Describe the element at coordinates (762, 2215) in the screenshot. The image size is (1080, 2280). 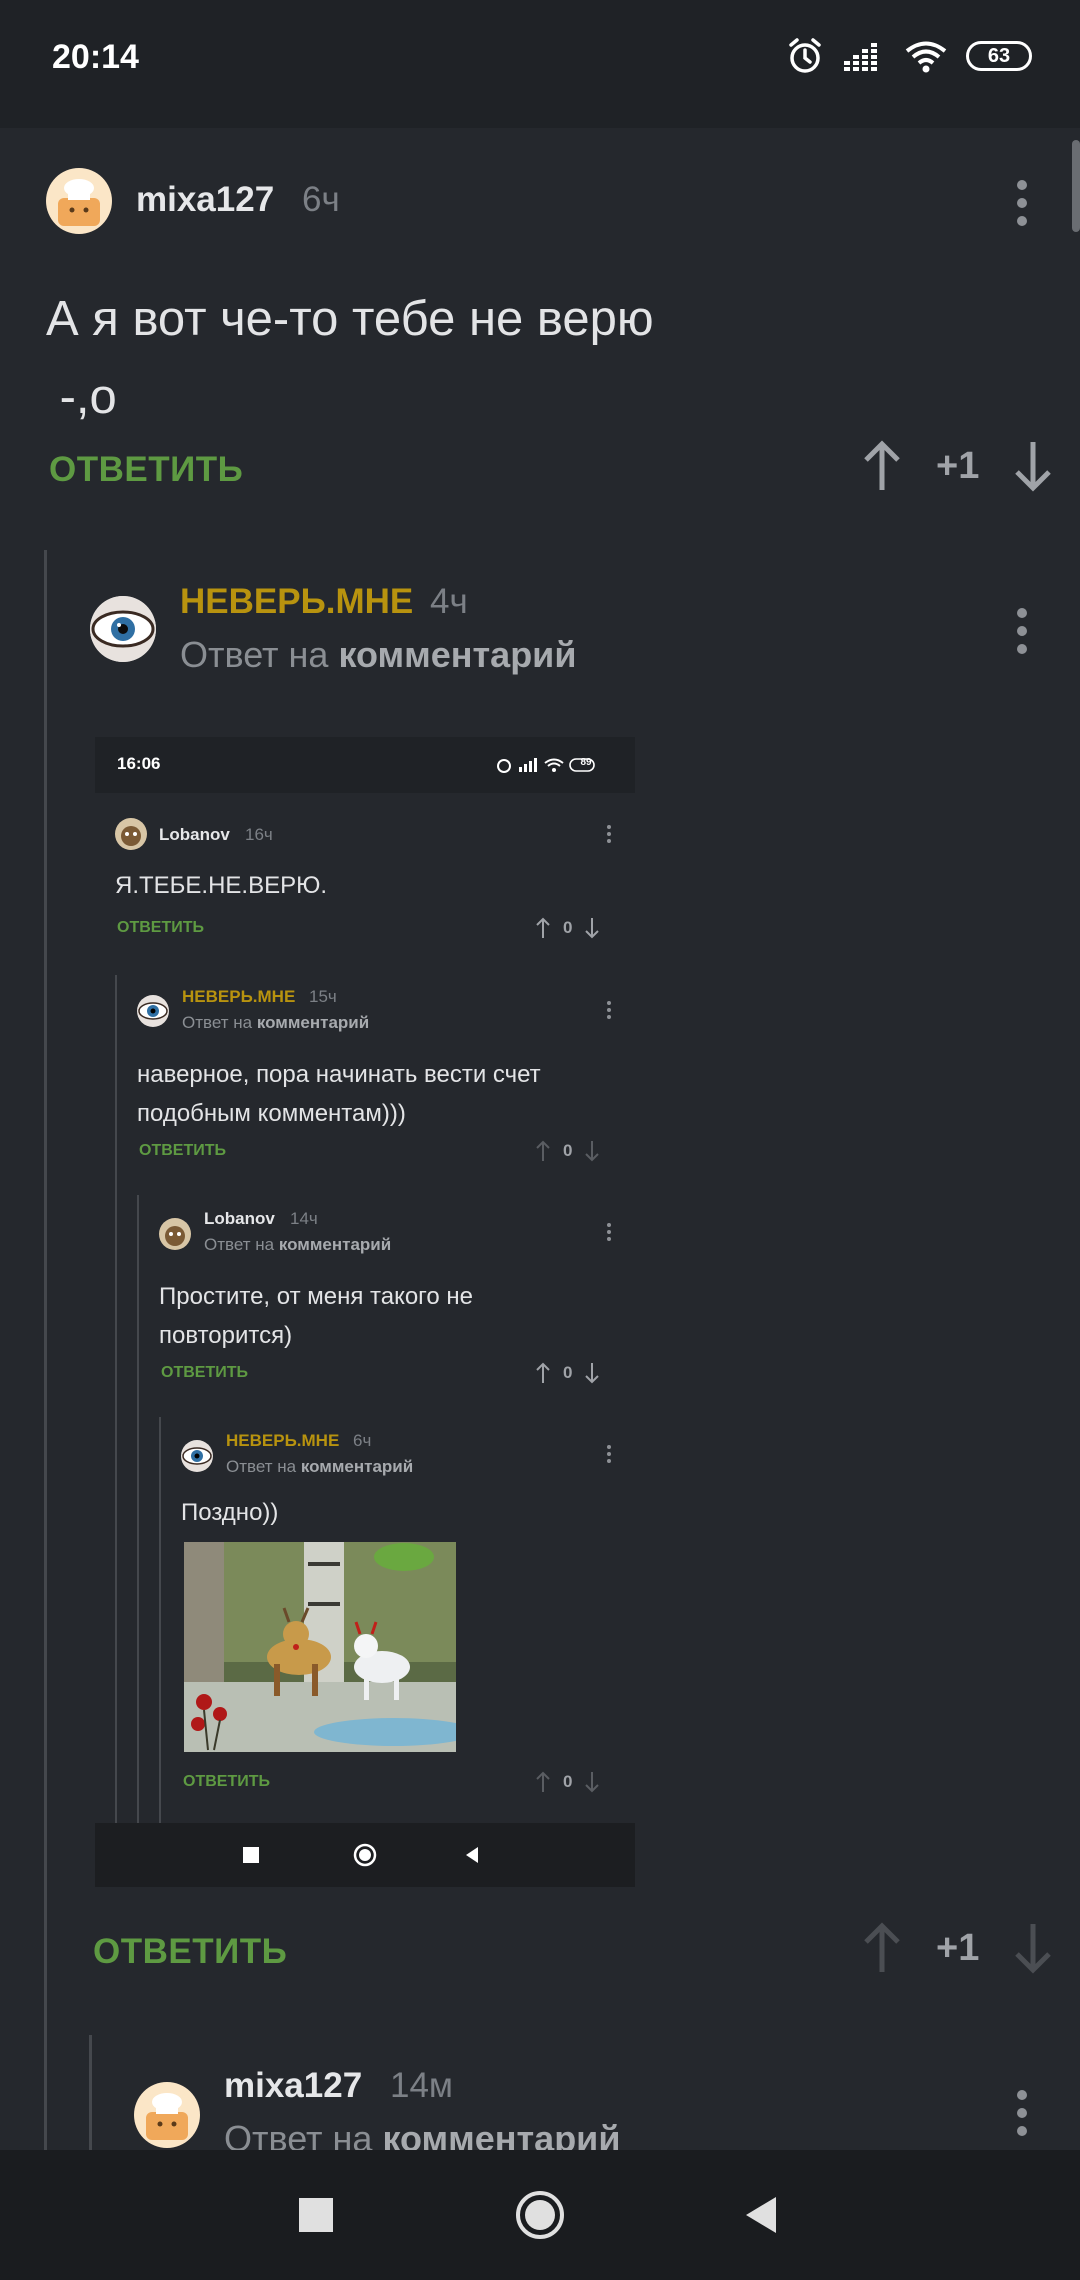
I see `back-nav-icon` at that location.